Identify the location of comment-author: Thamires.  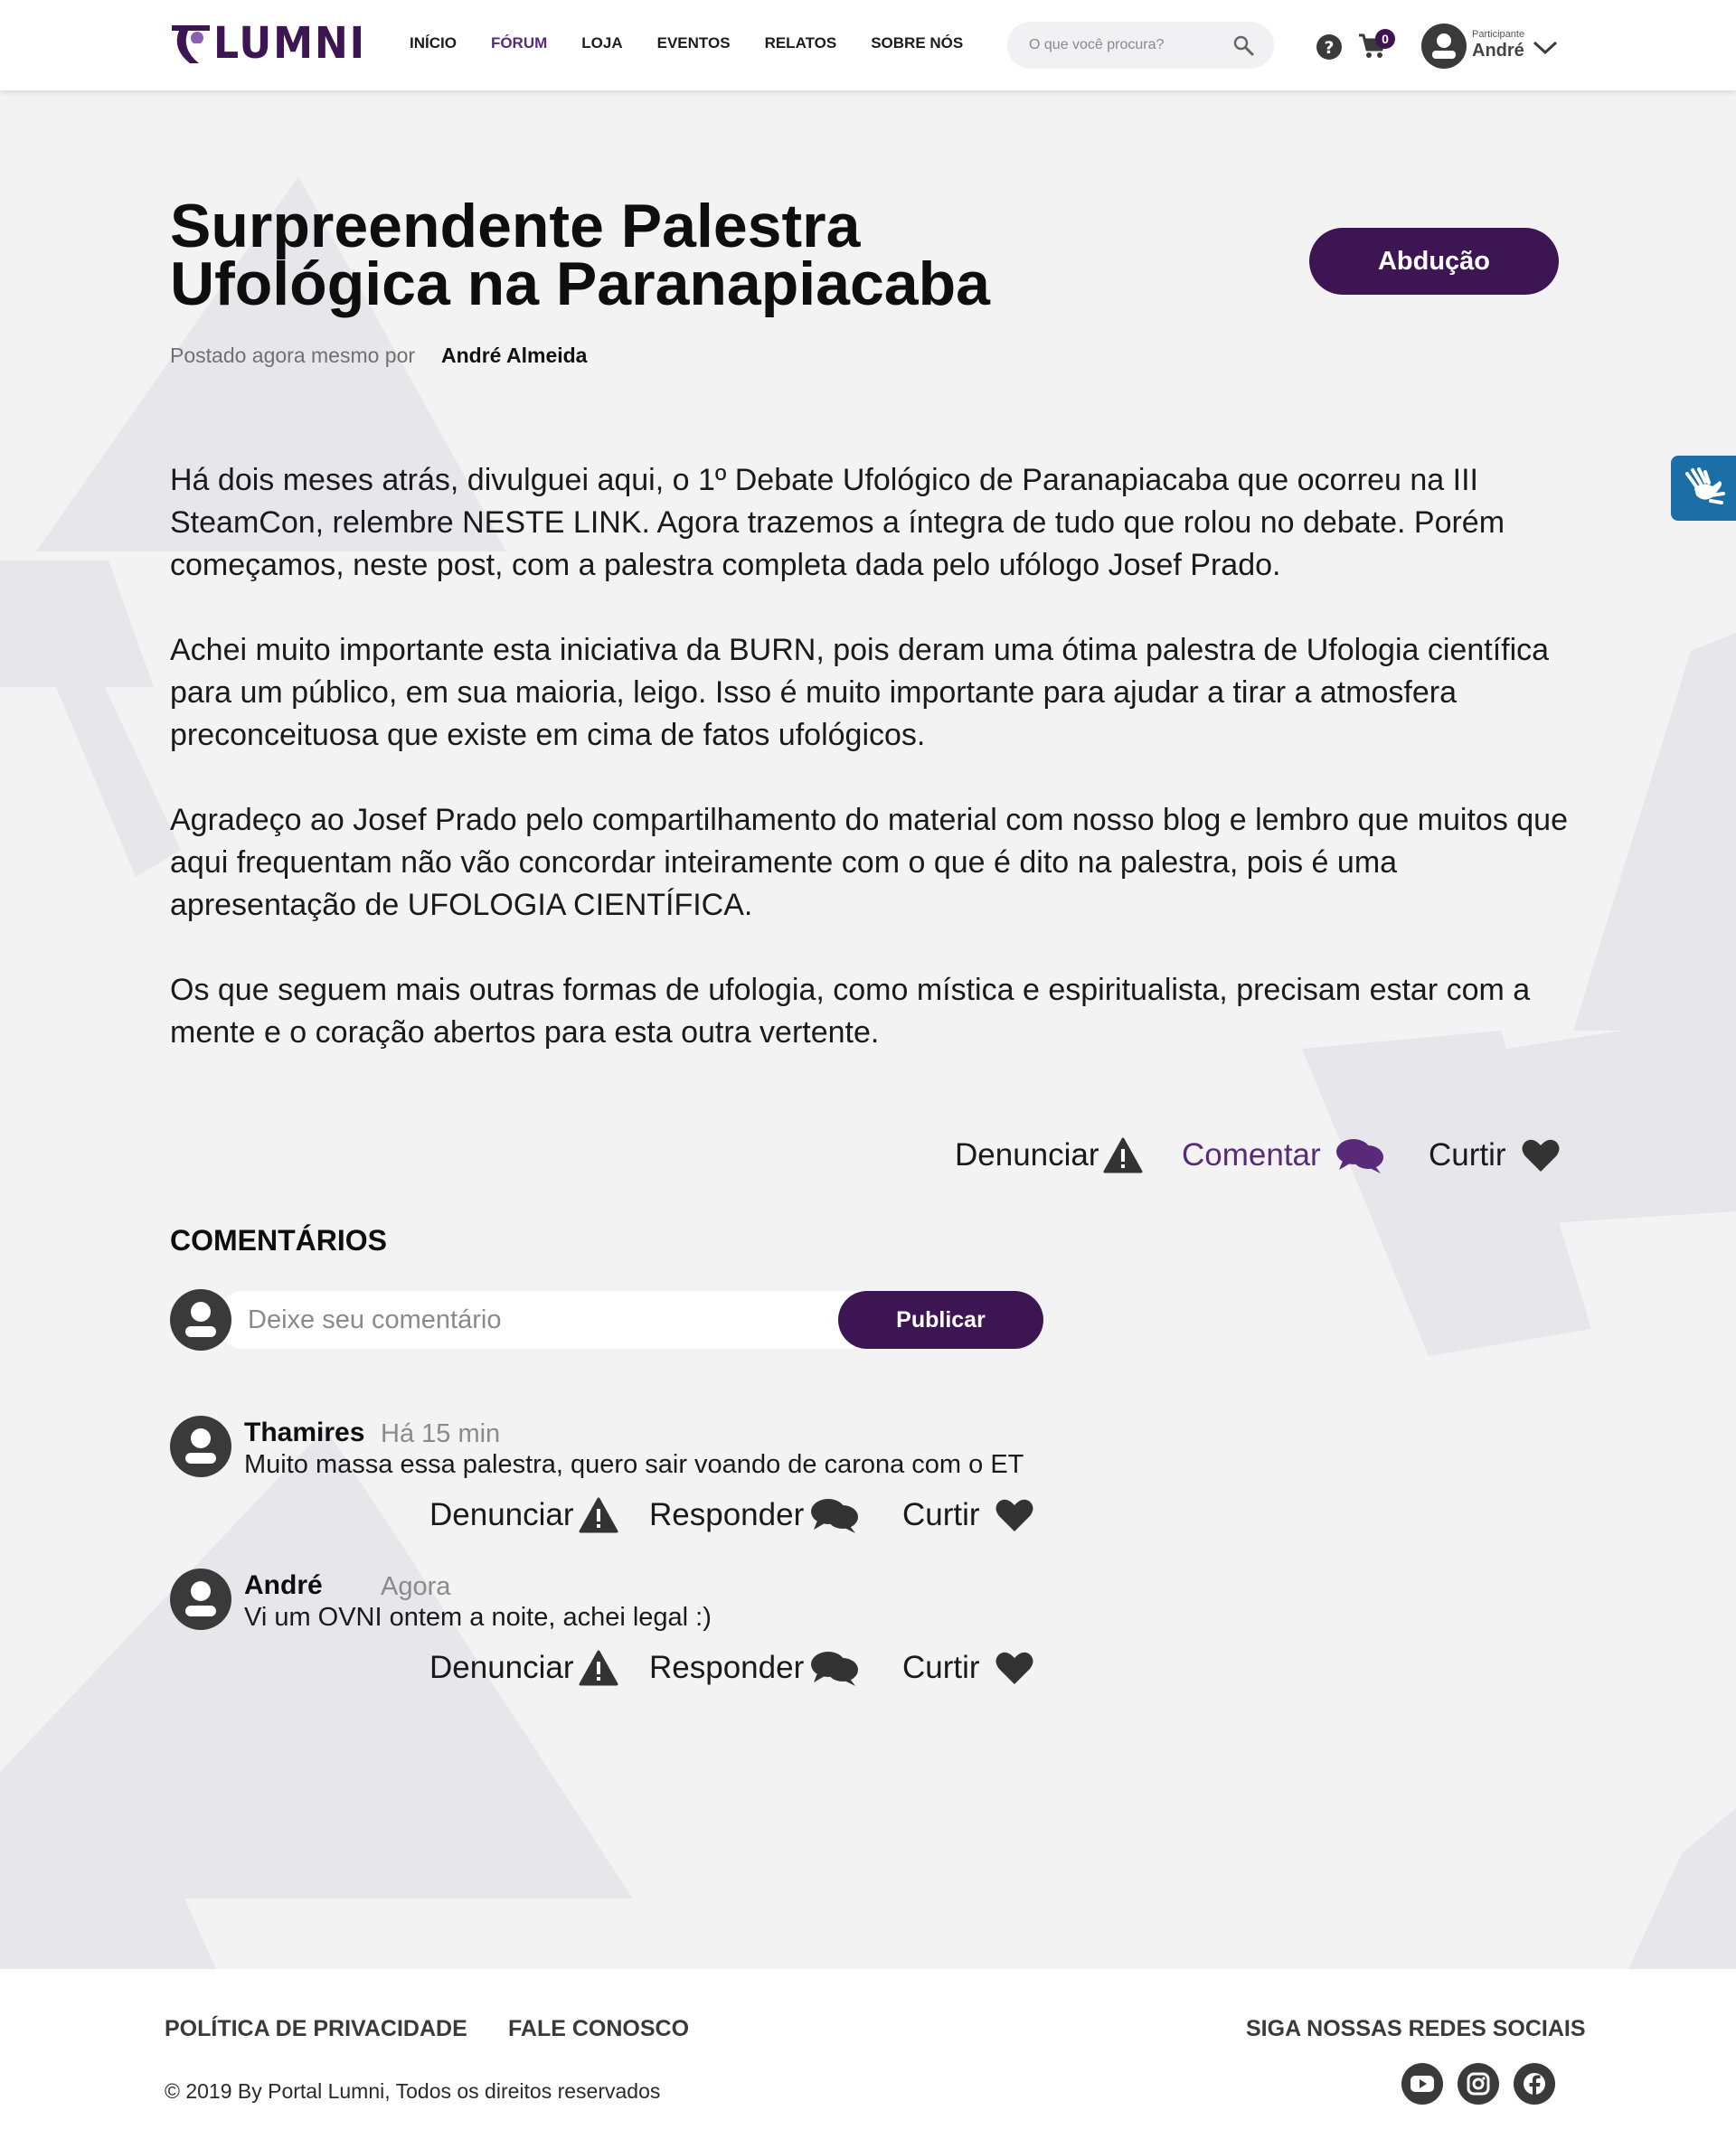
(304, 1433).